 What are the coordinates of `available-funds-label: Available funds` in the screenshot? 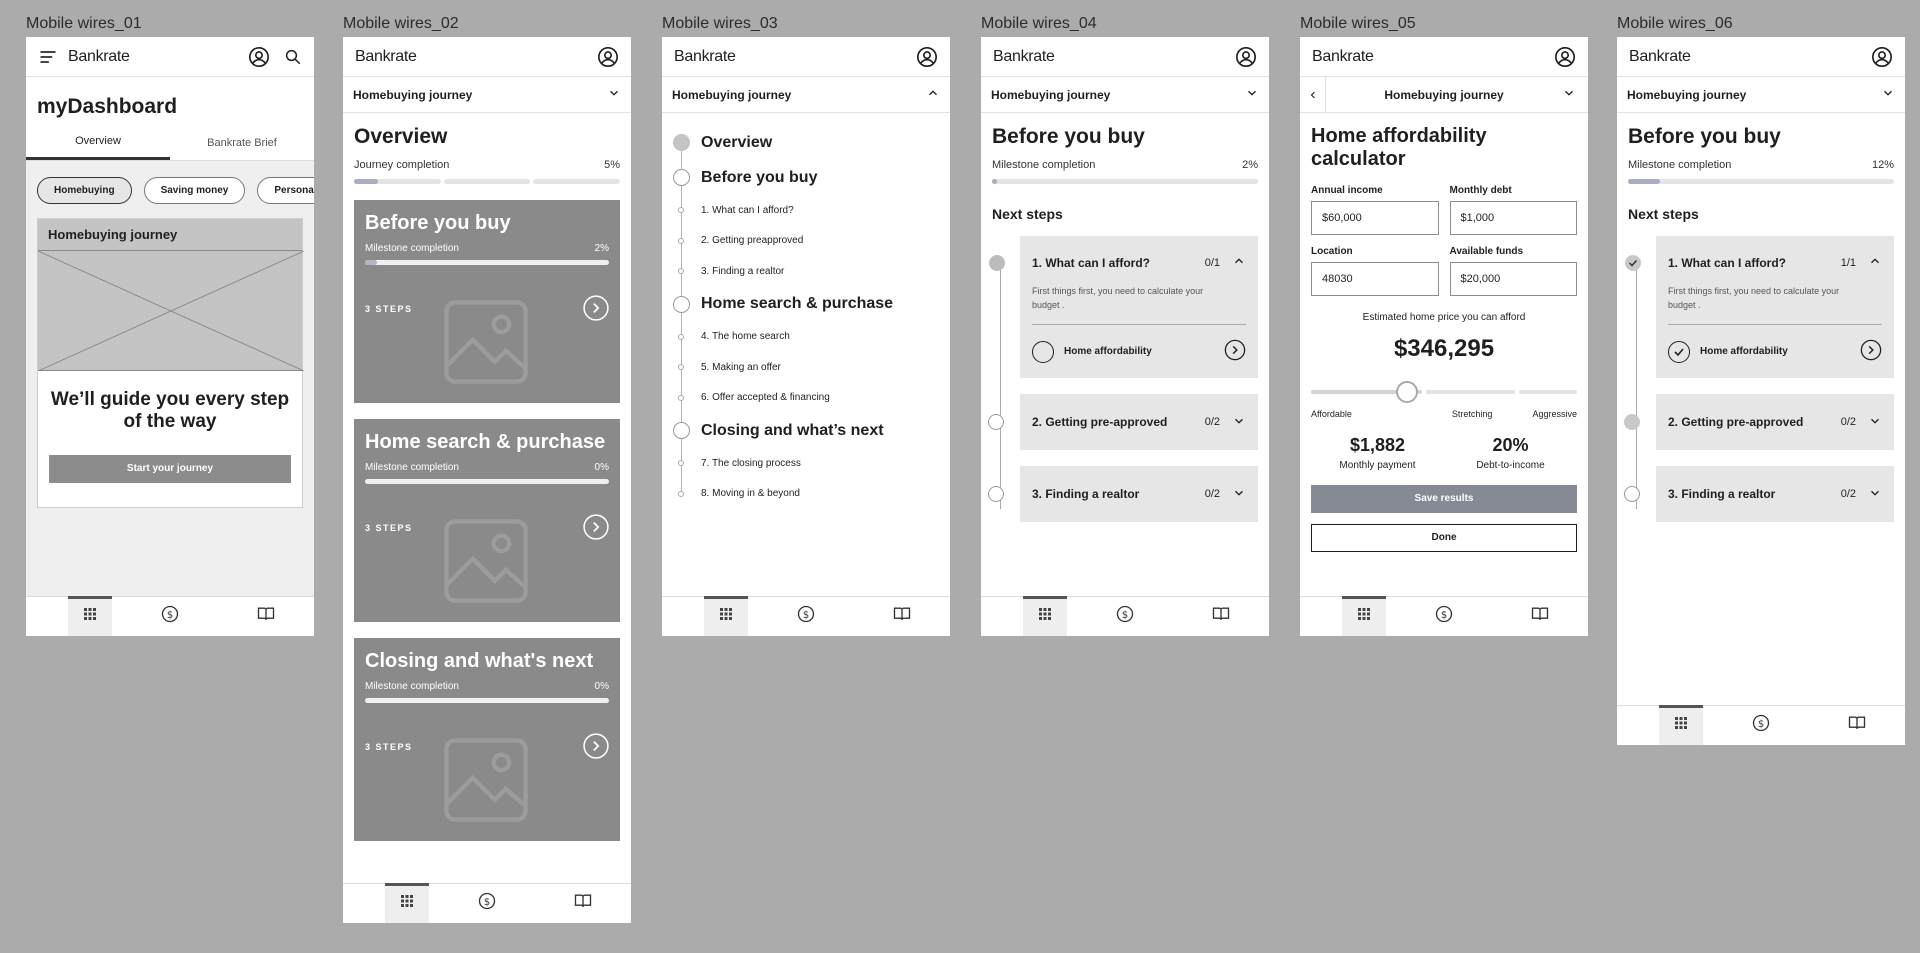 It's located at (1486, 251).